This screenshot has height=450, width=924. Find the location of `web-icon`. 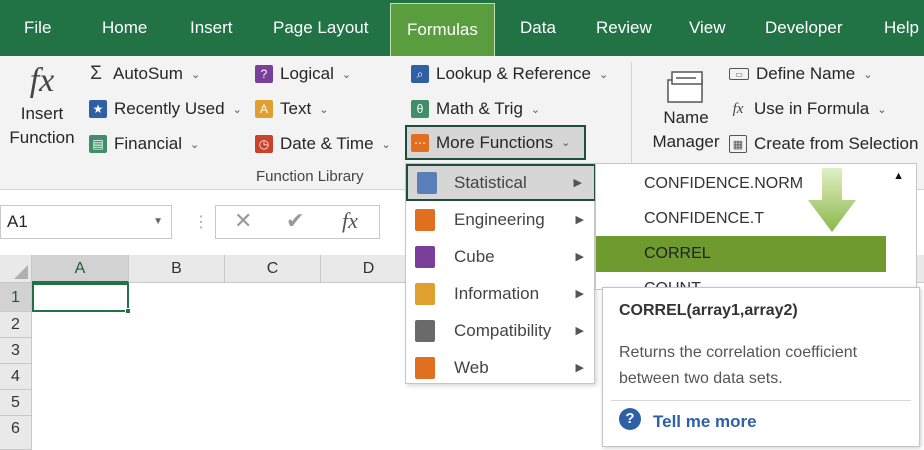

web-icon is located at coordinates (425, 367).